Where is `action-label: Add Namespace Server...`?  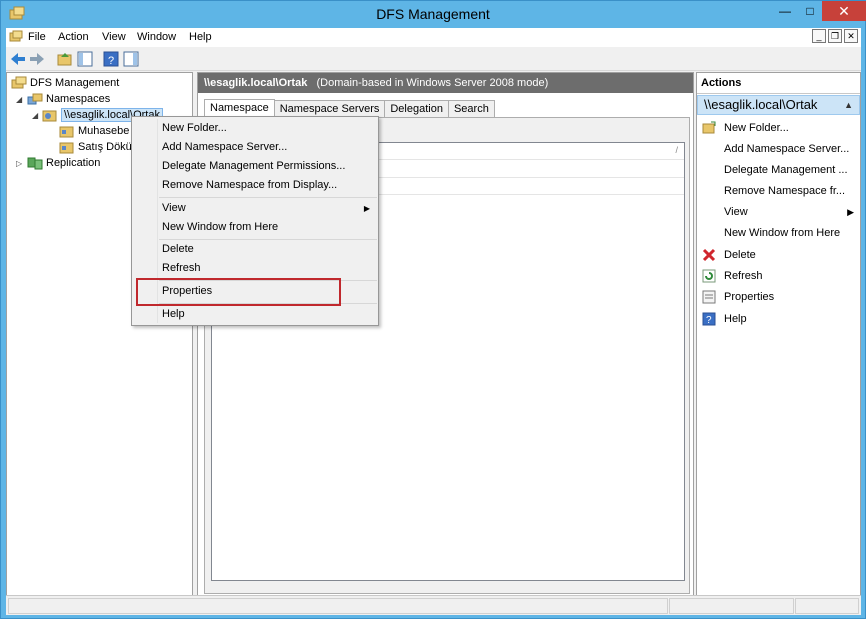 action-label: Add Namespace Server... is located at coordinates (787, 149).